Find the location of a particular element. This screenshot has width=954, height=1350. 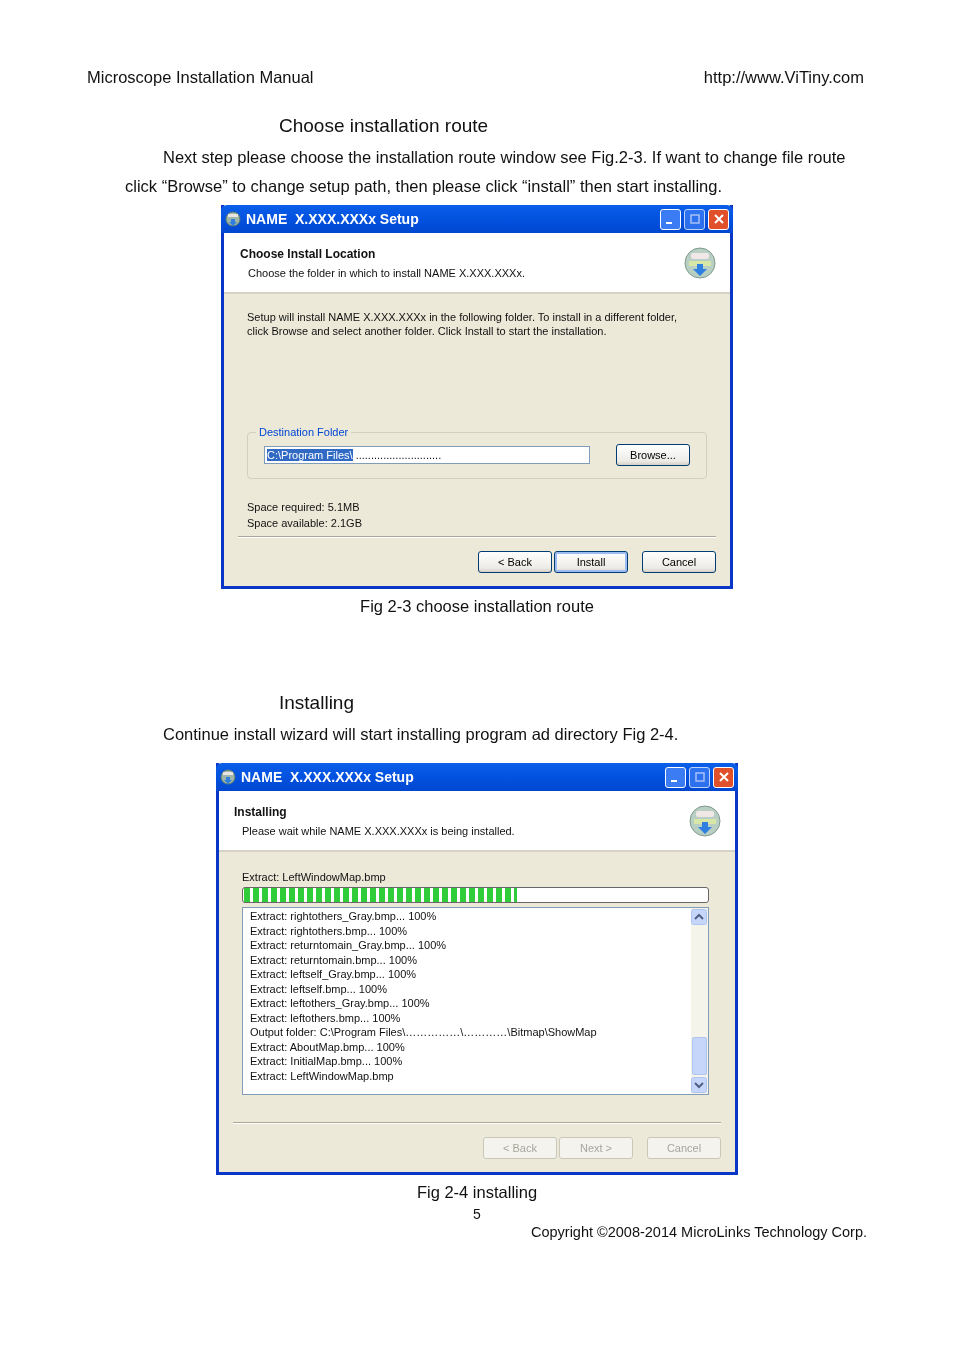

header-title: Microscope Installation Manual is located at coordinates (200, 77).